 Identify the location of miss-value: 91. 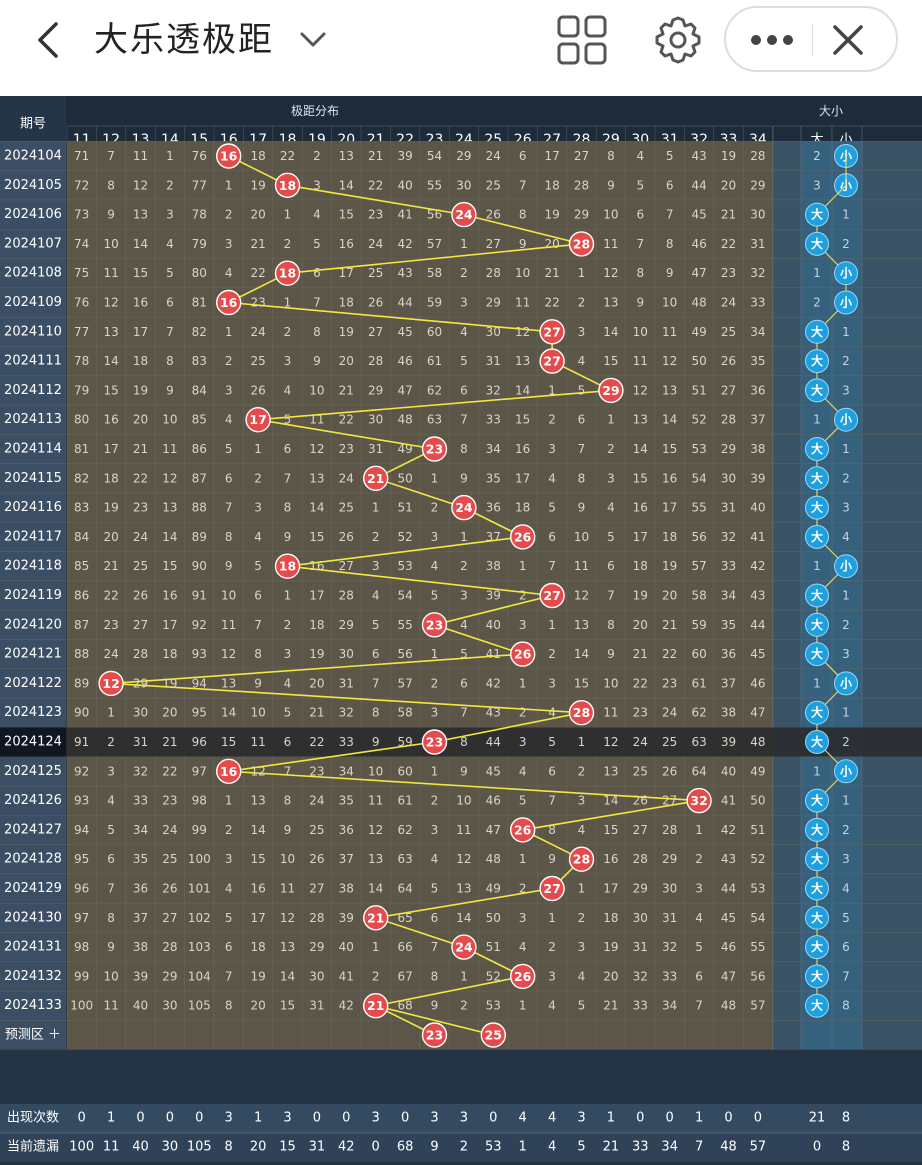
(199, 596).